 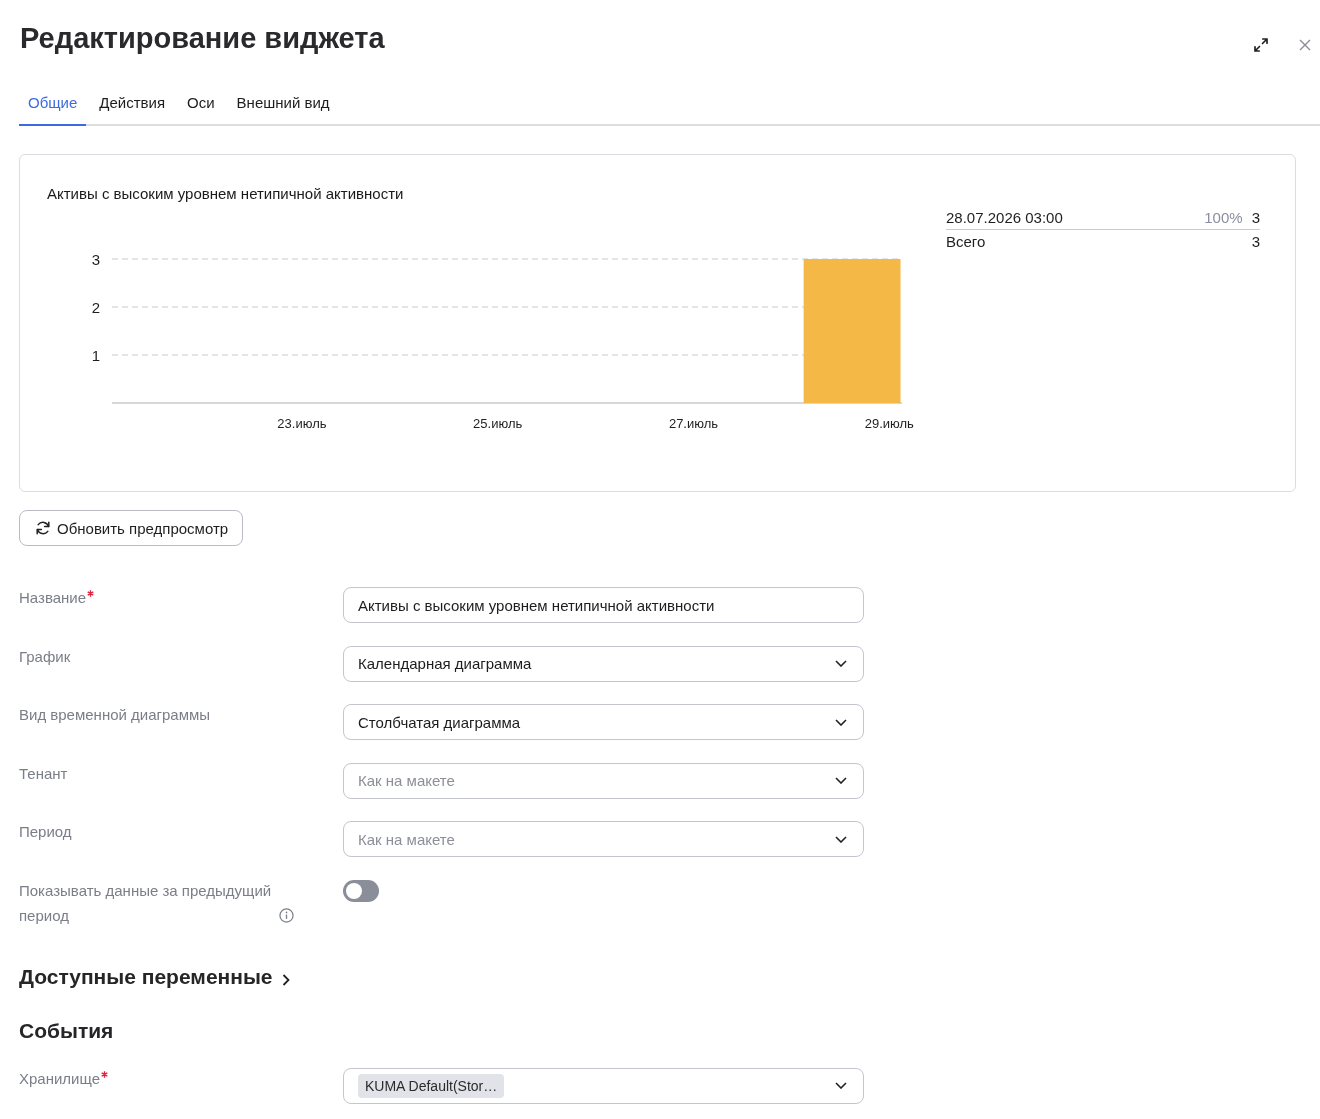 I want to click on text-field: Активы с высоким уровнем нетипичной активности, so click(x=603, y=605).